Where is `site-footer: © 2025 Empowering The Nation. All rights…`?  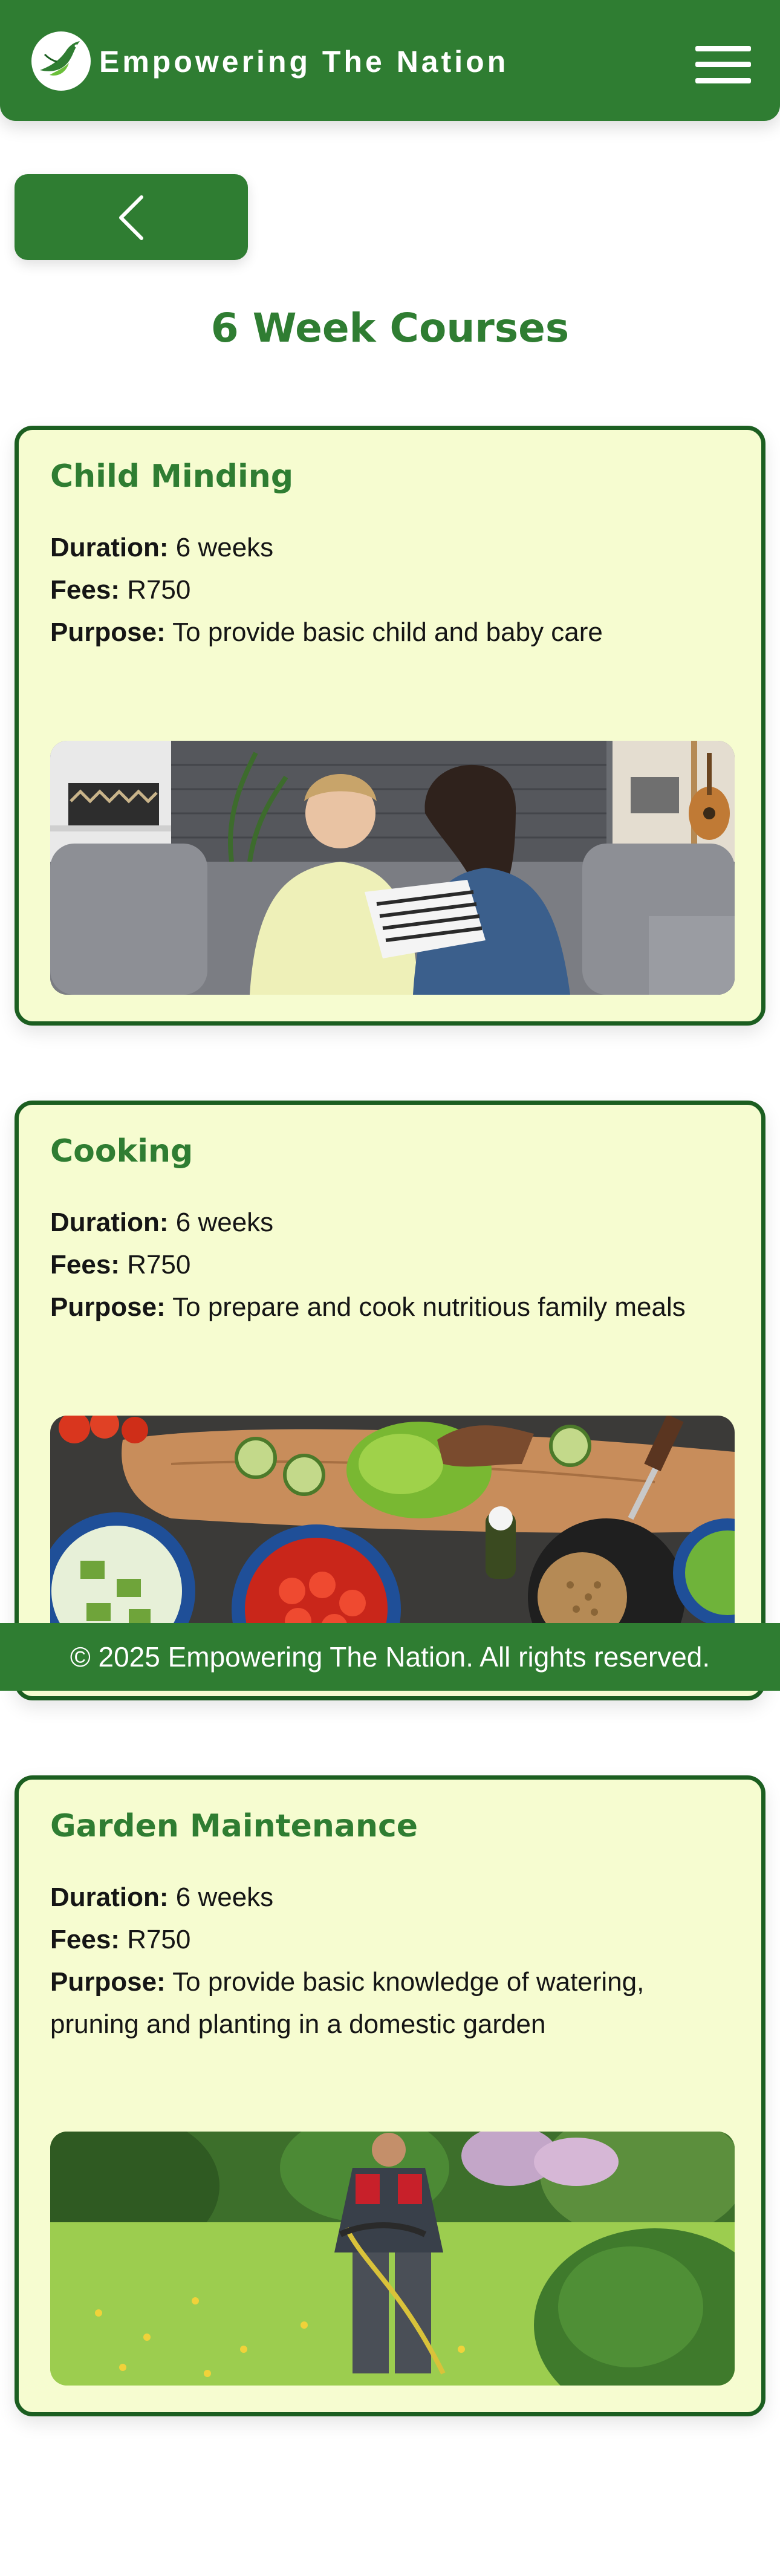
site-footer: © 2025 Empowering The Nation. All rights… is located at coordinates (390, 1657).